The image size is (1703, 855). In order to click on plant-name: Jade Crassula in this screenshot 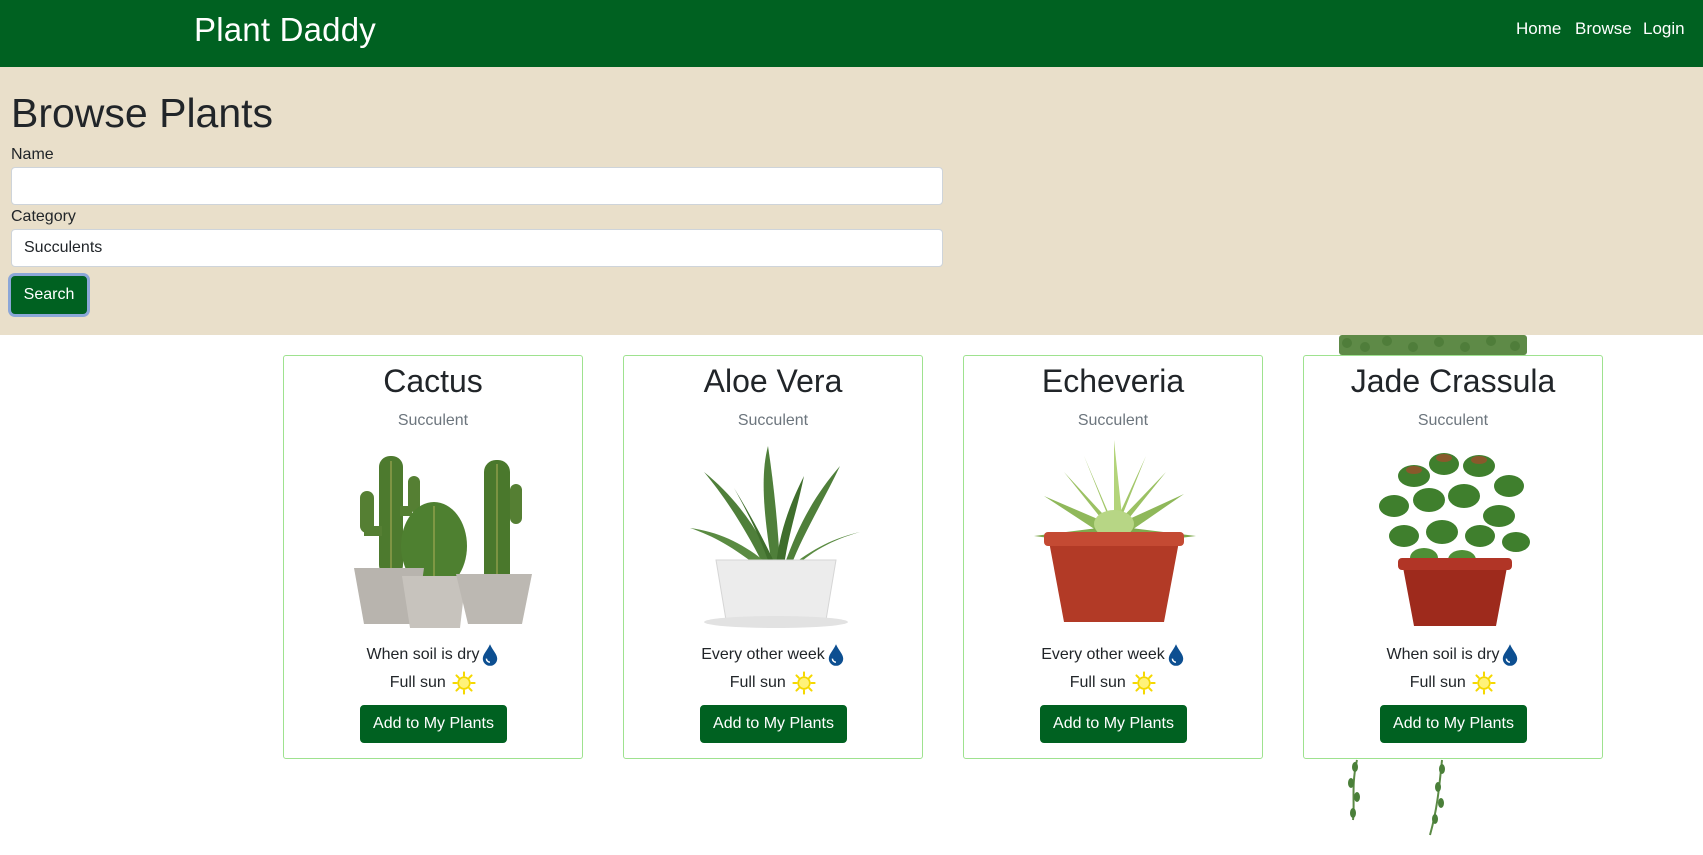, I will do `click(1453, 381)`.